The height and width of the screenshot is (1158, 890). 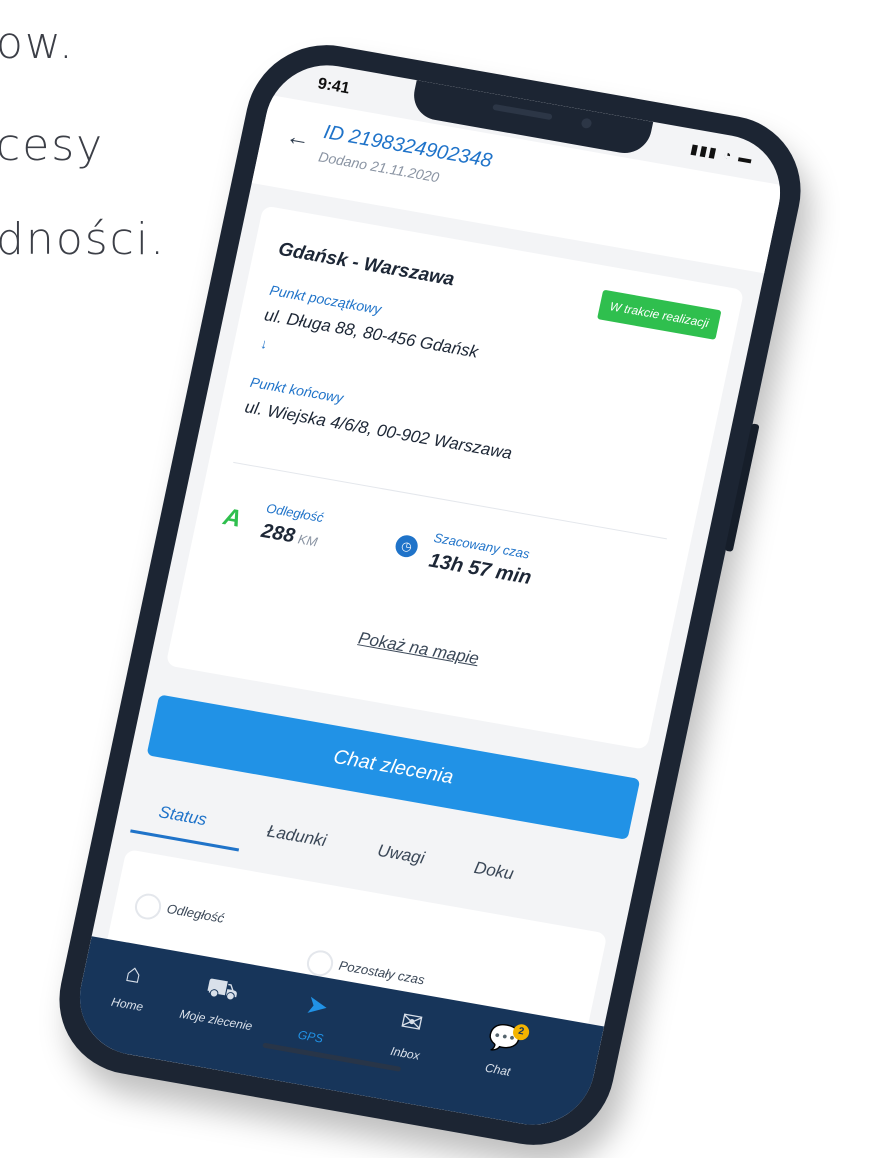 I want to click on tab-status: Status, so click(x=182, y=816).